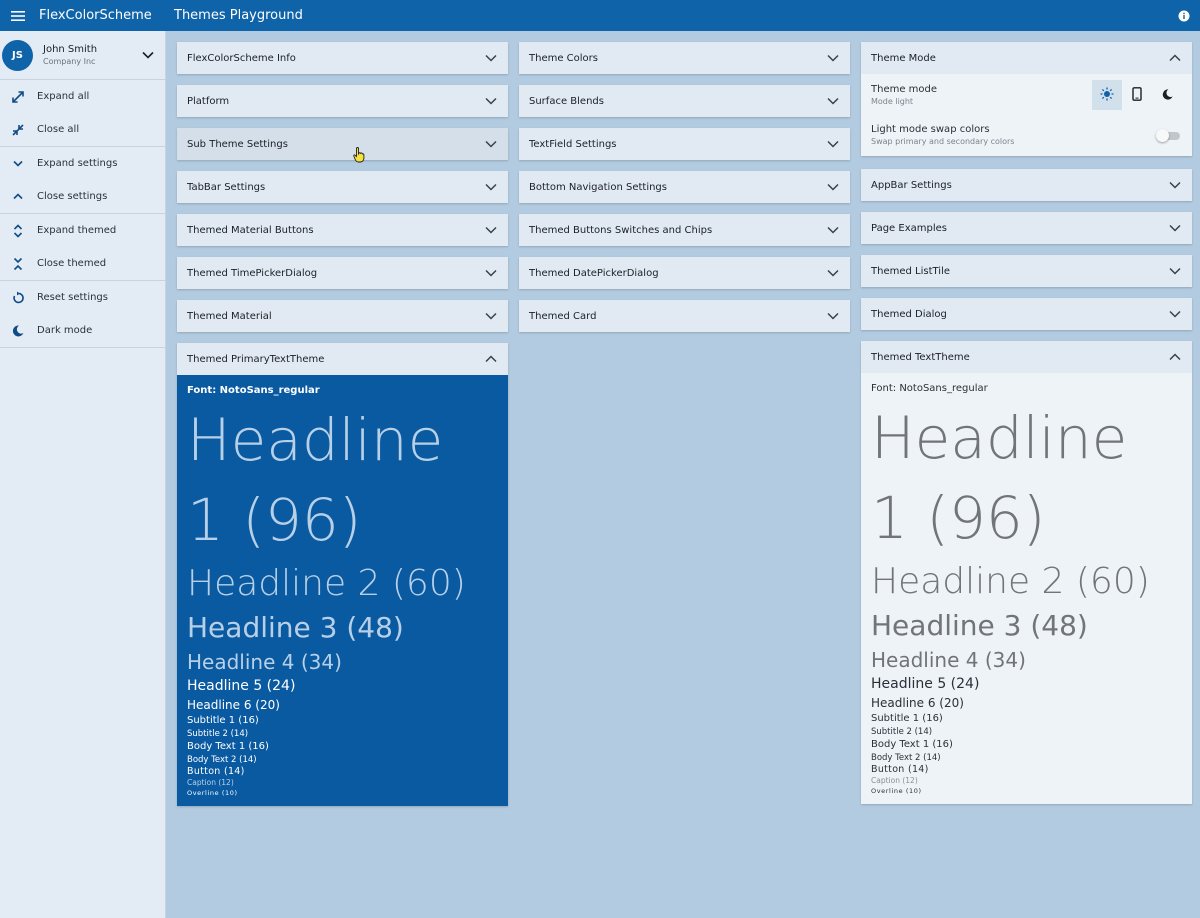  What do you see at coordinates (229, 316) in the screenshot?
I see `panel-title: Themed Material` at bounding box center [229, 316].